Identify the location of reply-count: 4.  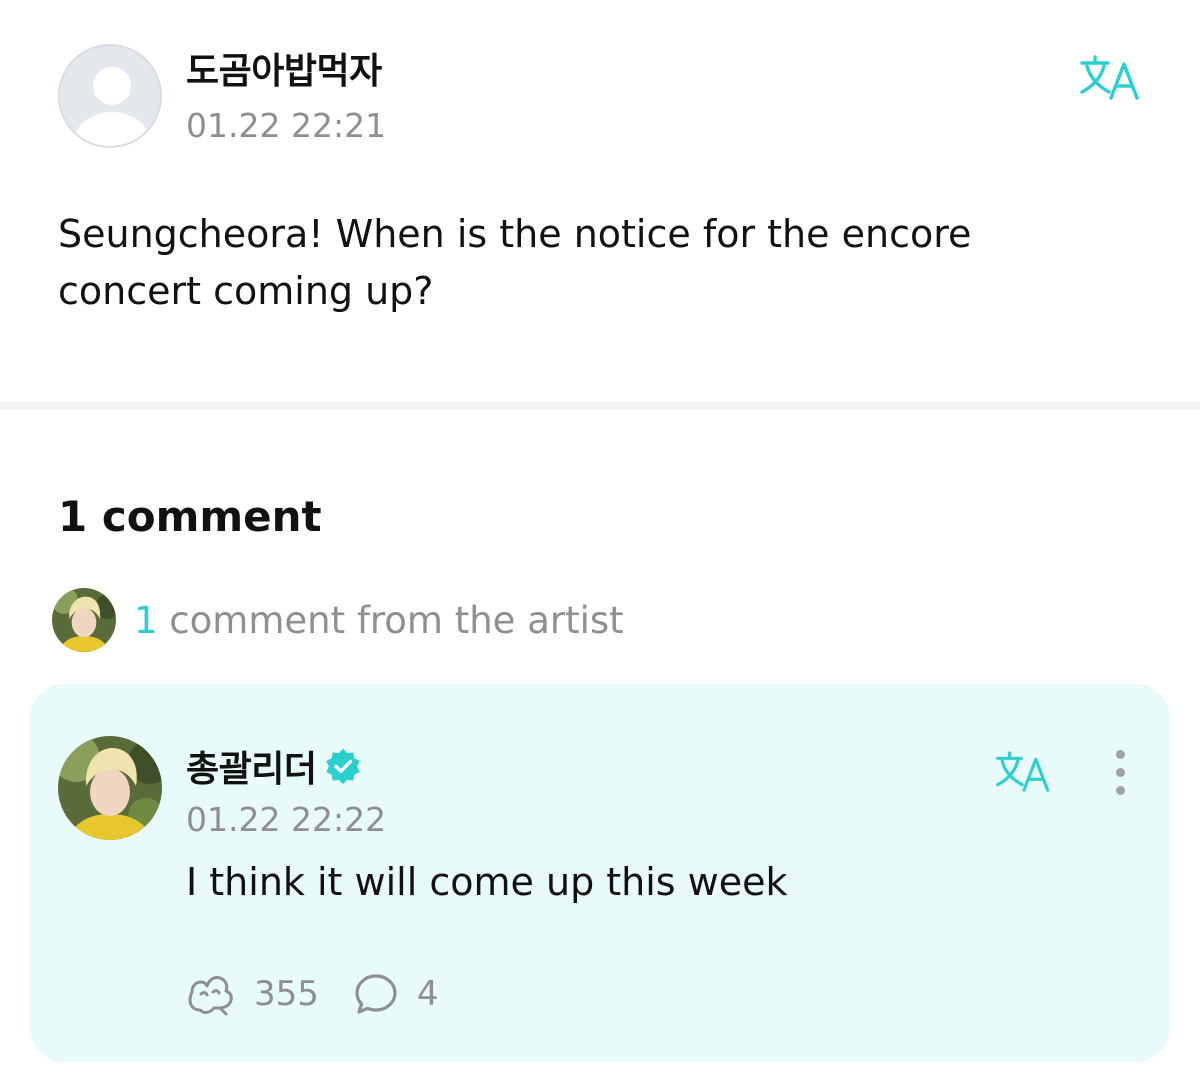
(427, 994).